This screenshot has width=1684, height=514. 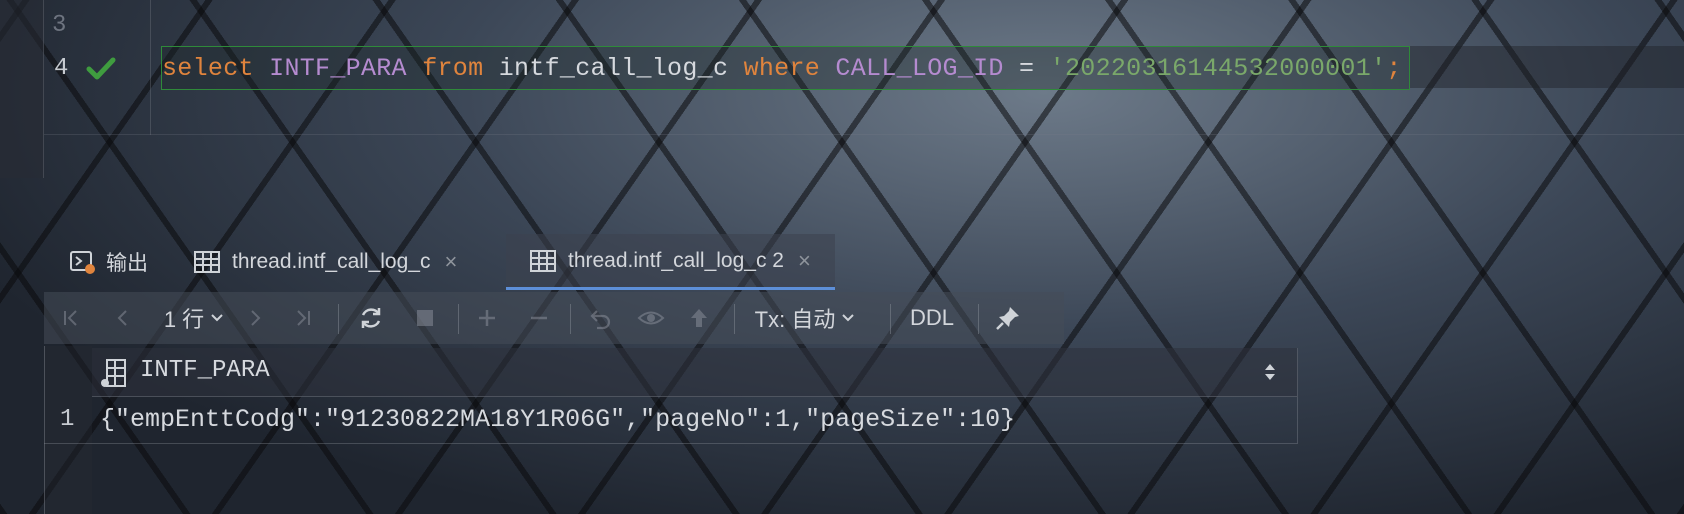 What do you see at coordinates (676, 260) in the screenshot?
I see `tab-table-result-2-label: thread.intf_call_log_c 2` at bounding box center [676, 260].